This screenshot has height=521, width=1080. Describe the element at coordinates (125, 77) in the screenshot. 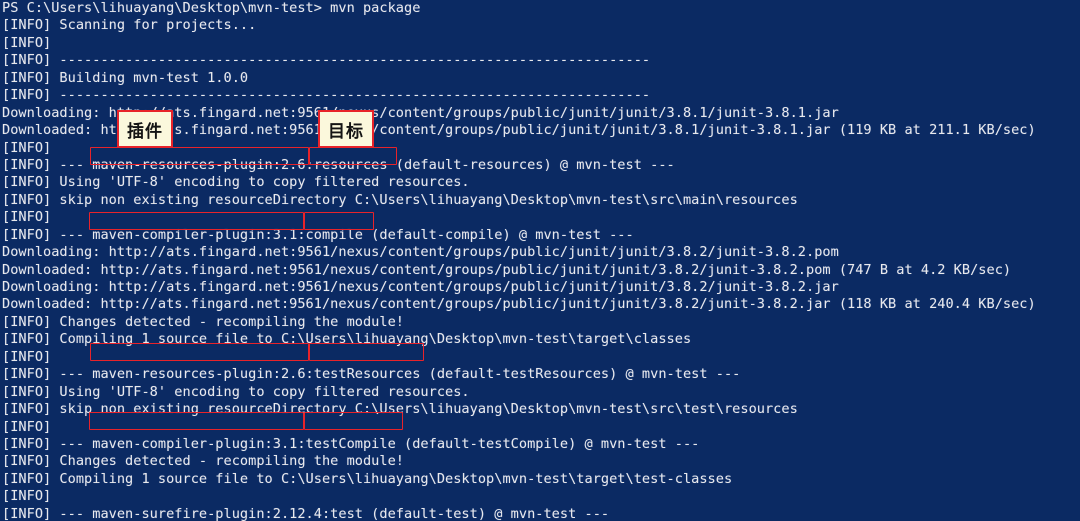

I see `console-line: [INFO] Building mvn-test 1.0.0` at that location.